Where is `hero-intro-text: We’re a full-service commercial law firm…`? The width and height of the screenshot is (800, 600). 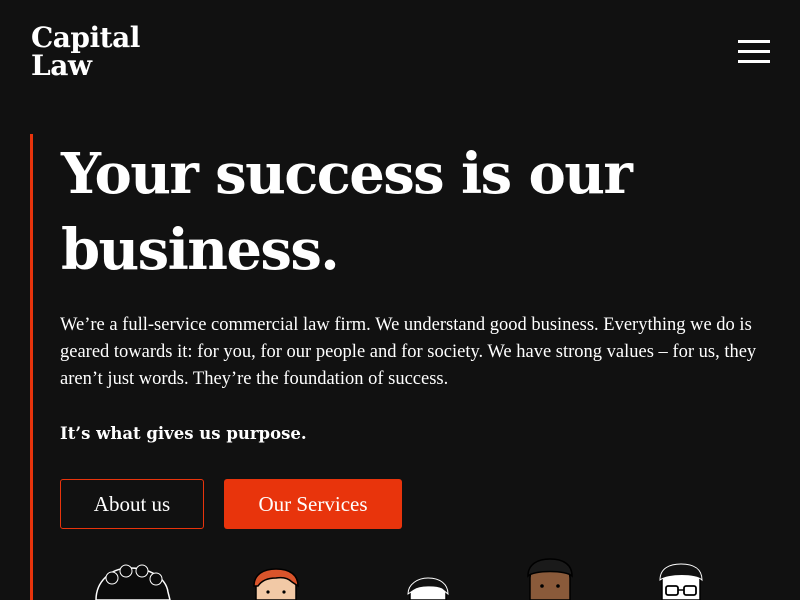 hero-intro-text: We’re a full-service commercial law firm… is located at coordinates (408, 352).